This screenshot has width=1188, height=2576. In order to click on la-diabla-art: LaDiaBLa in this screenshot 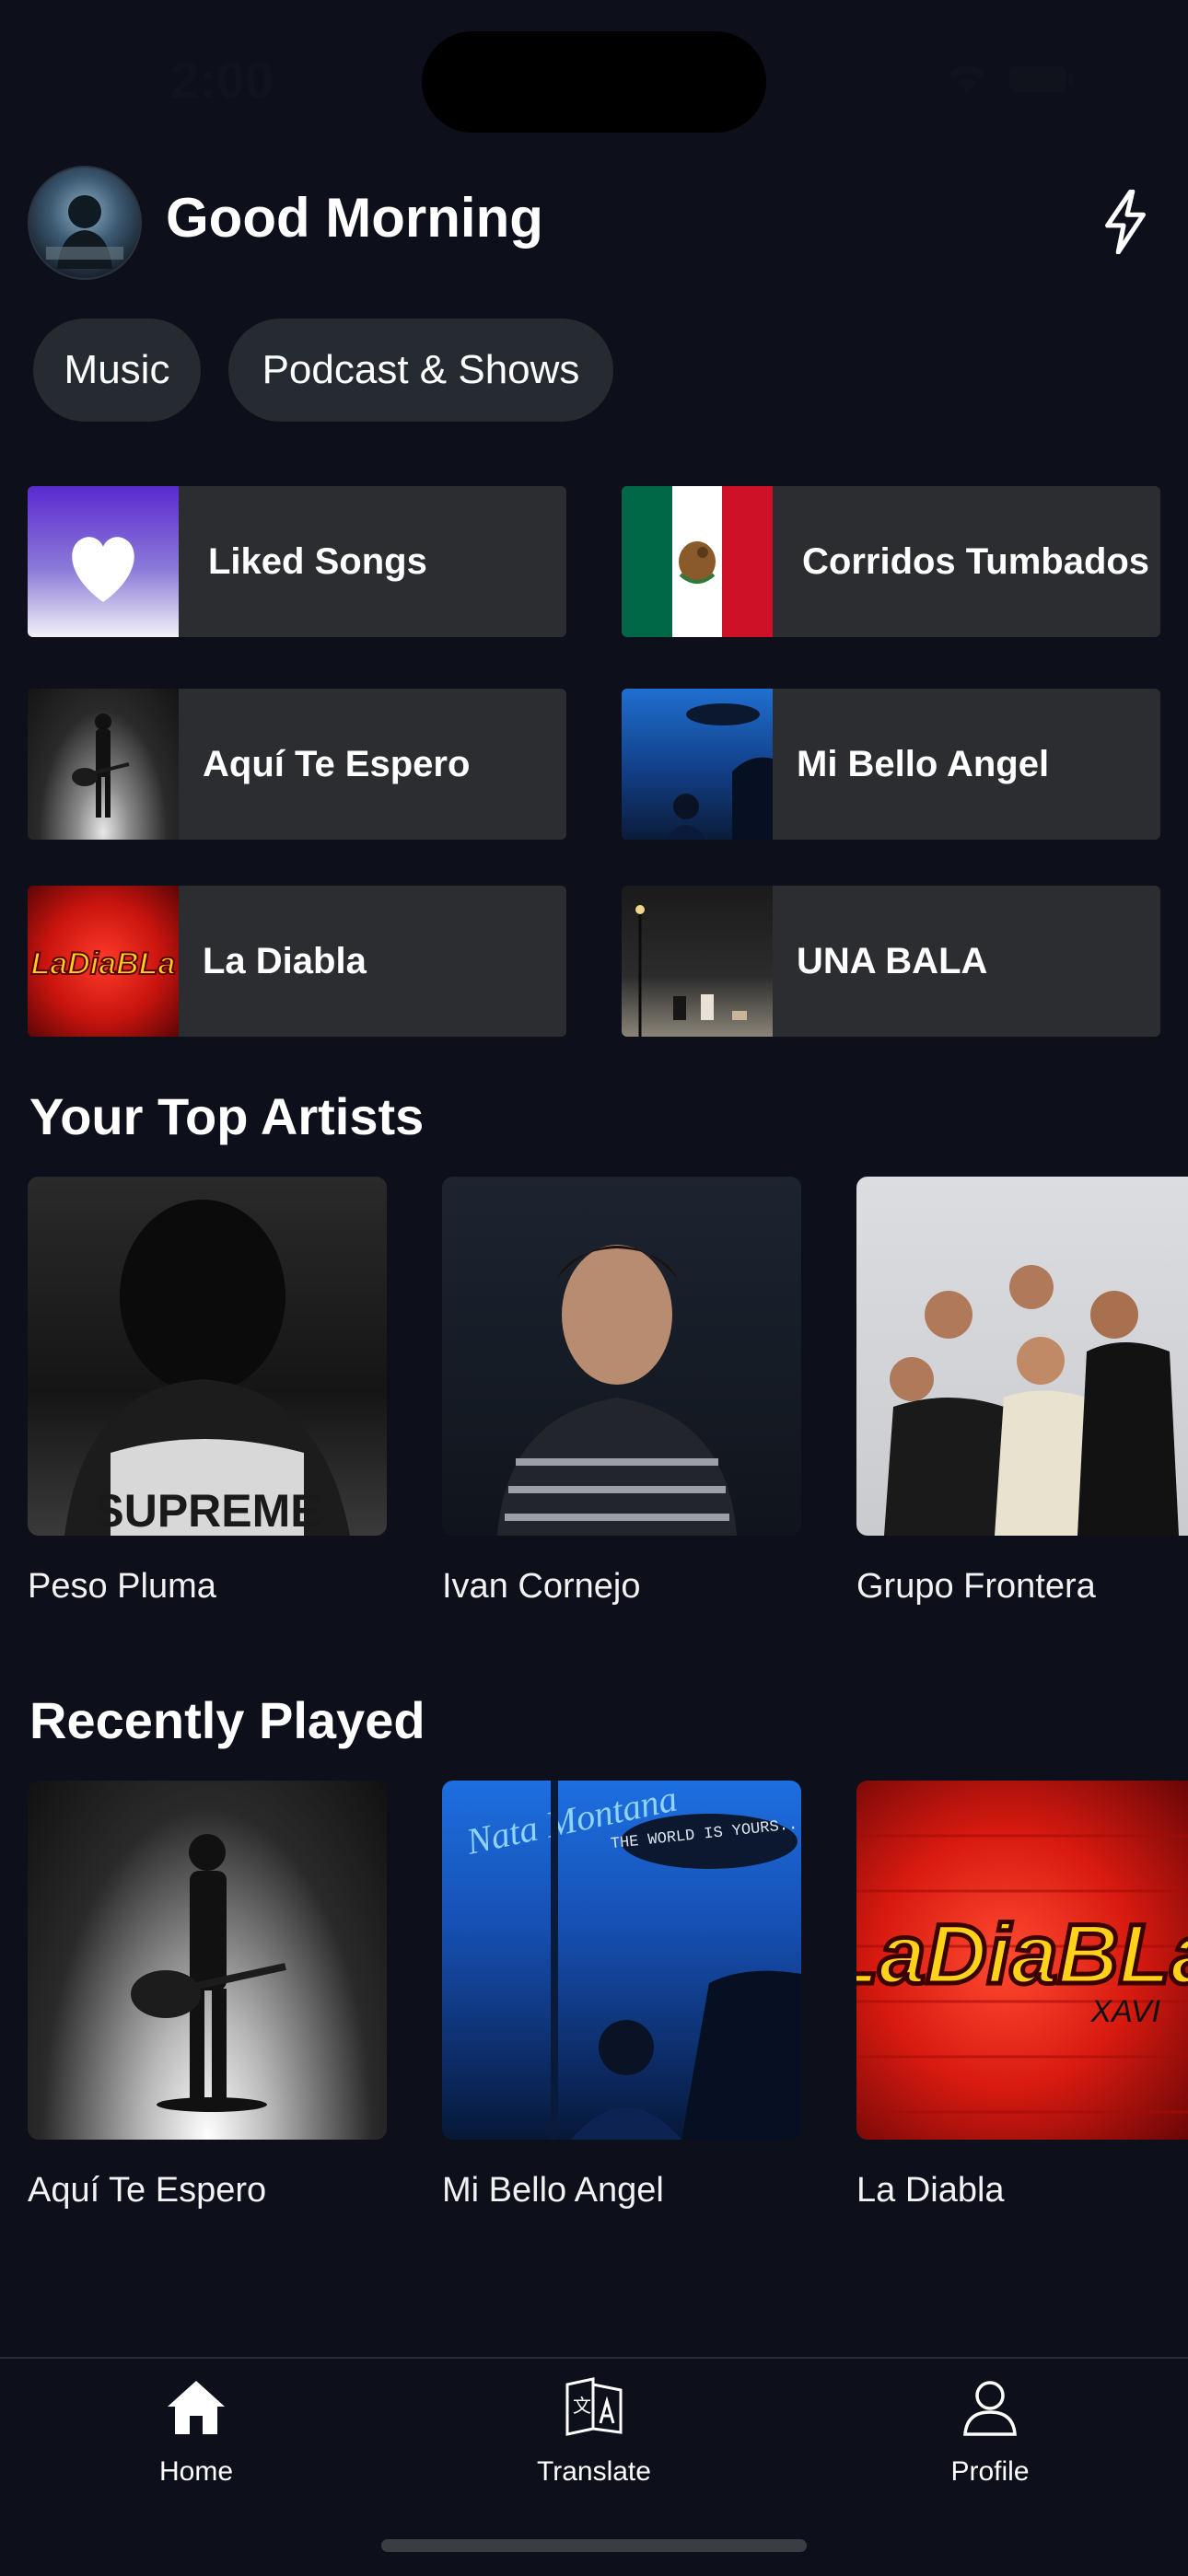, I will do `click(103, 961)`.